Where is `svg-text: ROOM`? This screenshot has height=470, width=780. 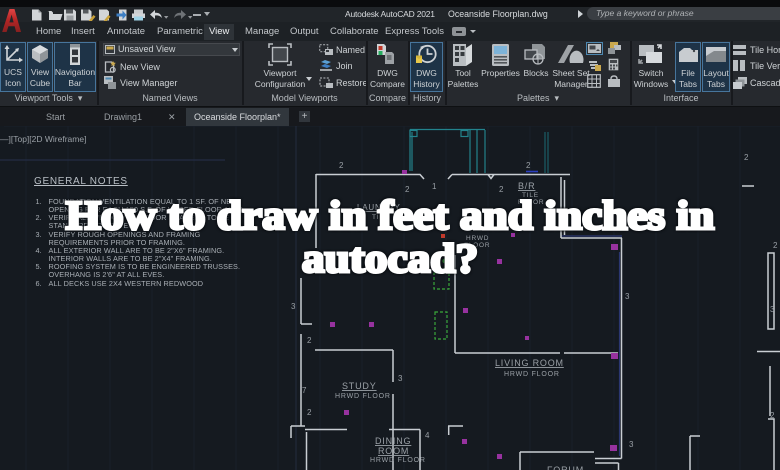
svg-text: ROOM is located at coordinates (393, 451).